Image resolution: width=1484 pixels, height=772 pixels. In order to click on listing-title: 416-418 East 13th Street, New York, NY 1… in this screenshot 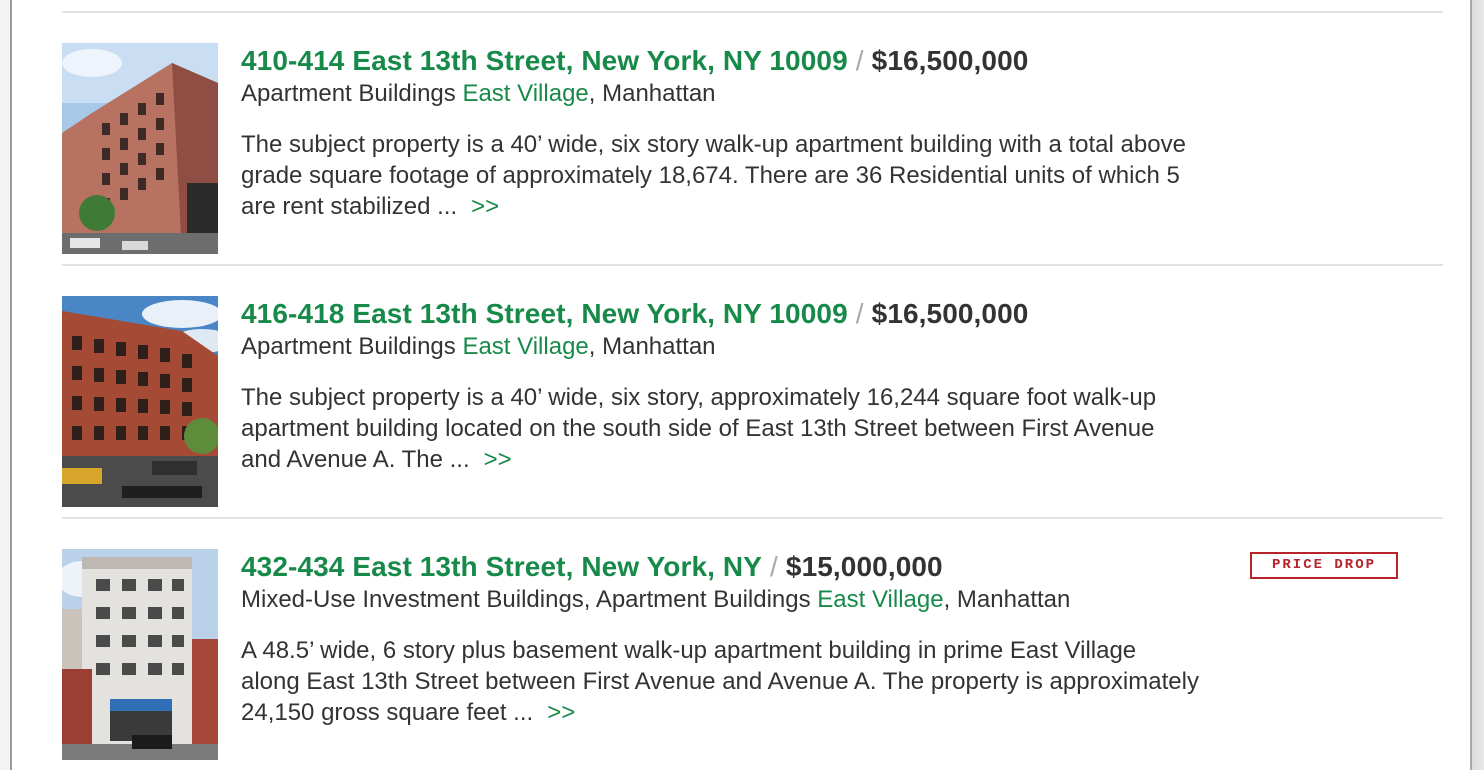, I will do `click(731, 314)`.